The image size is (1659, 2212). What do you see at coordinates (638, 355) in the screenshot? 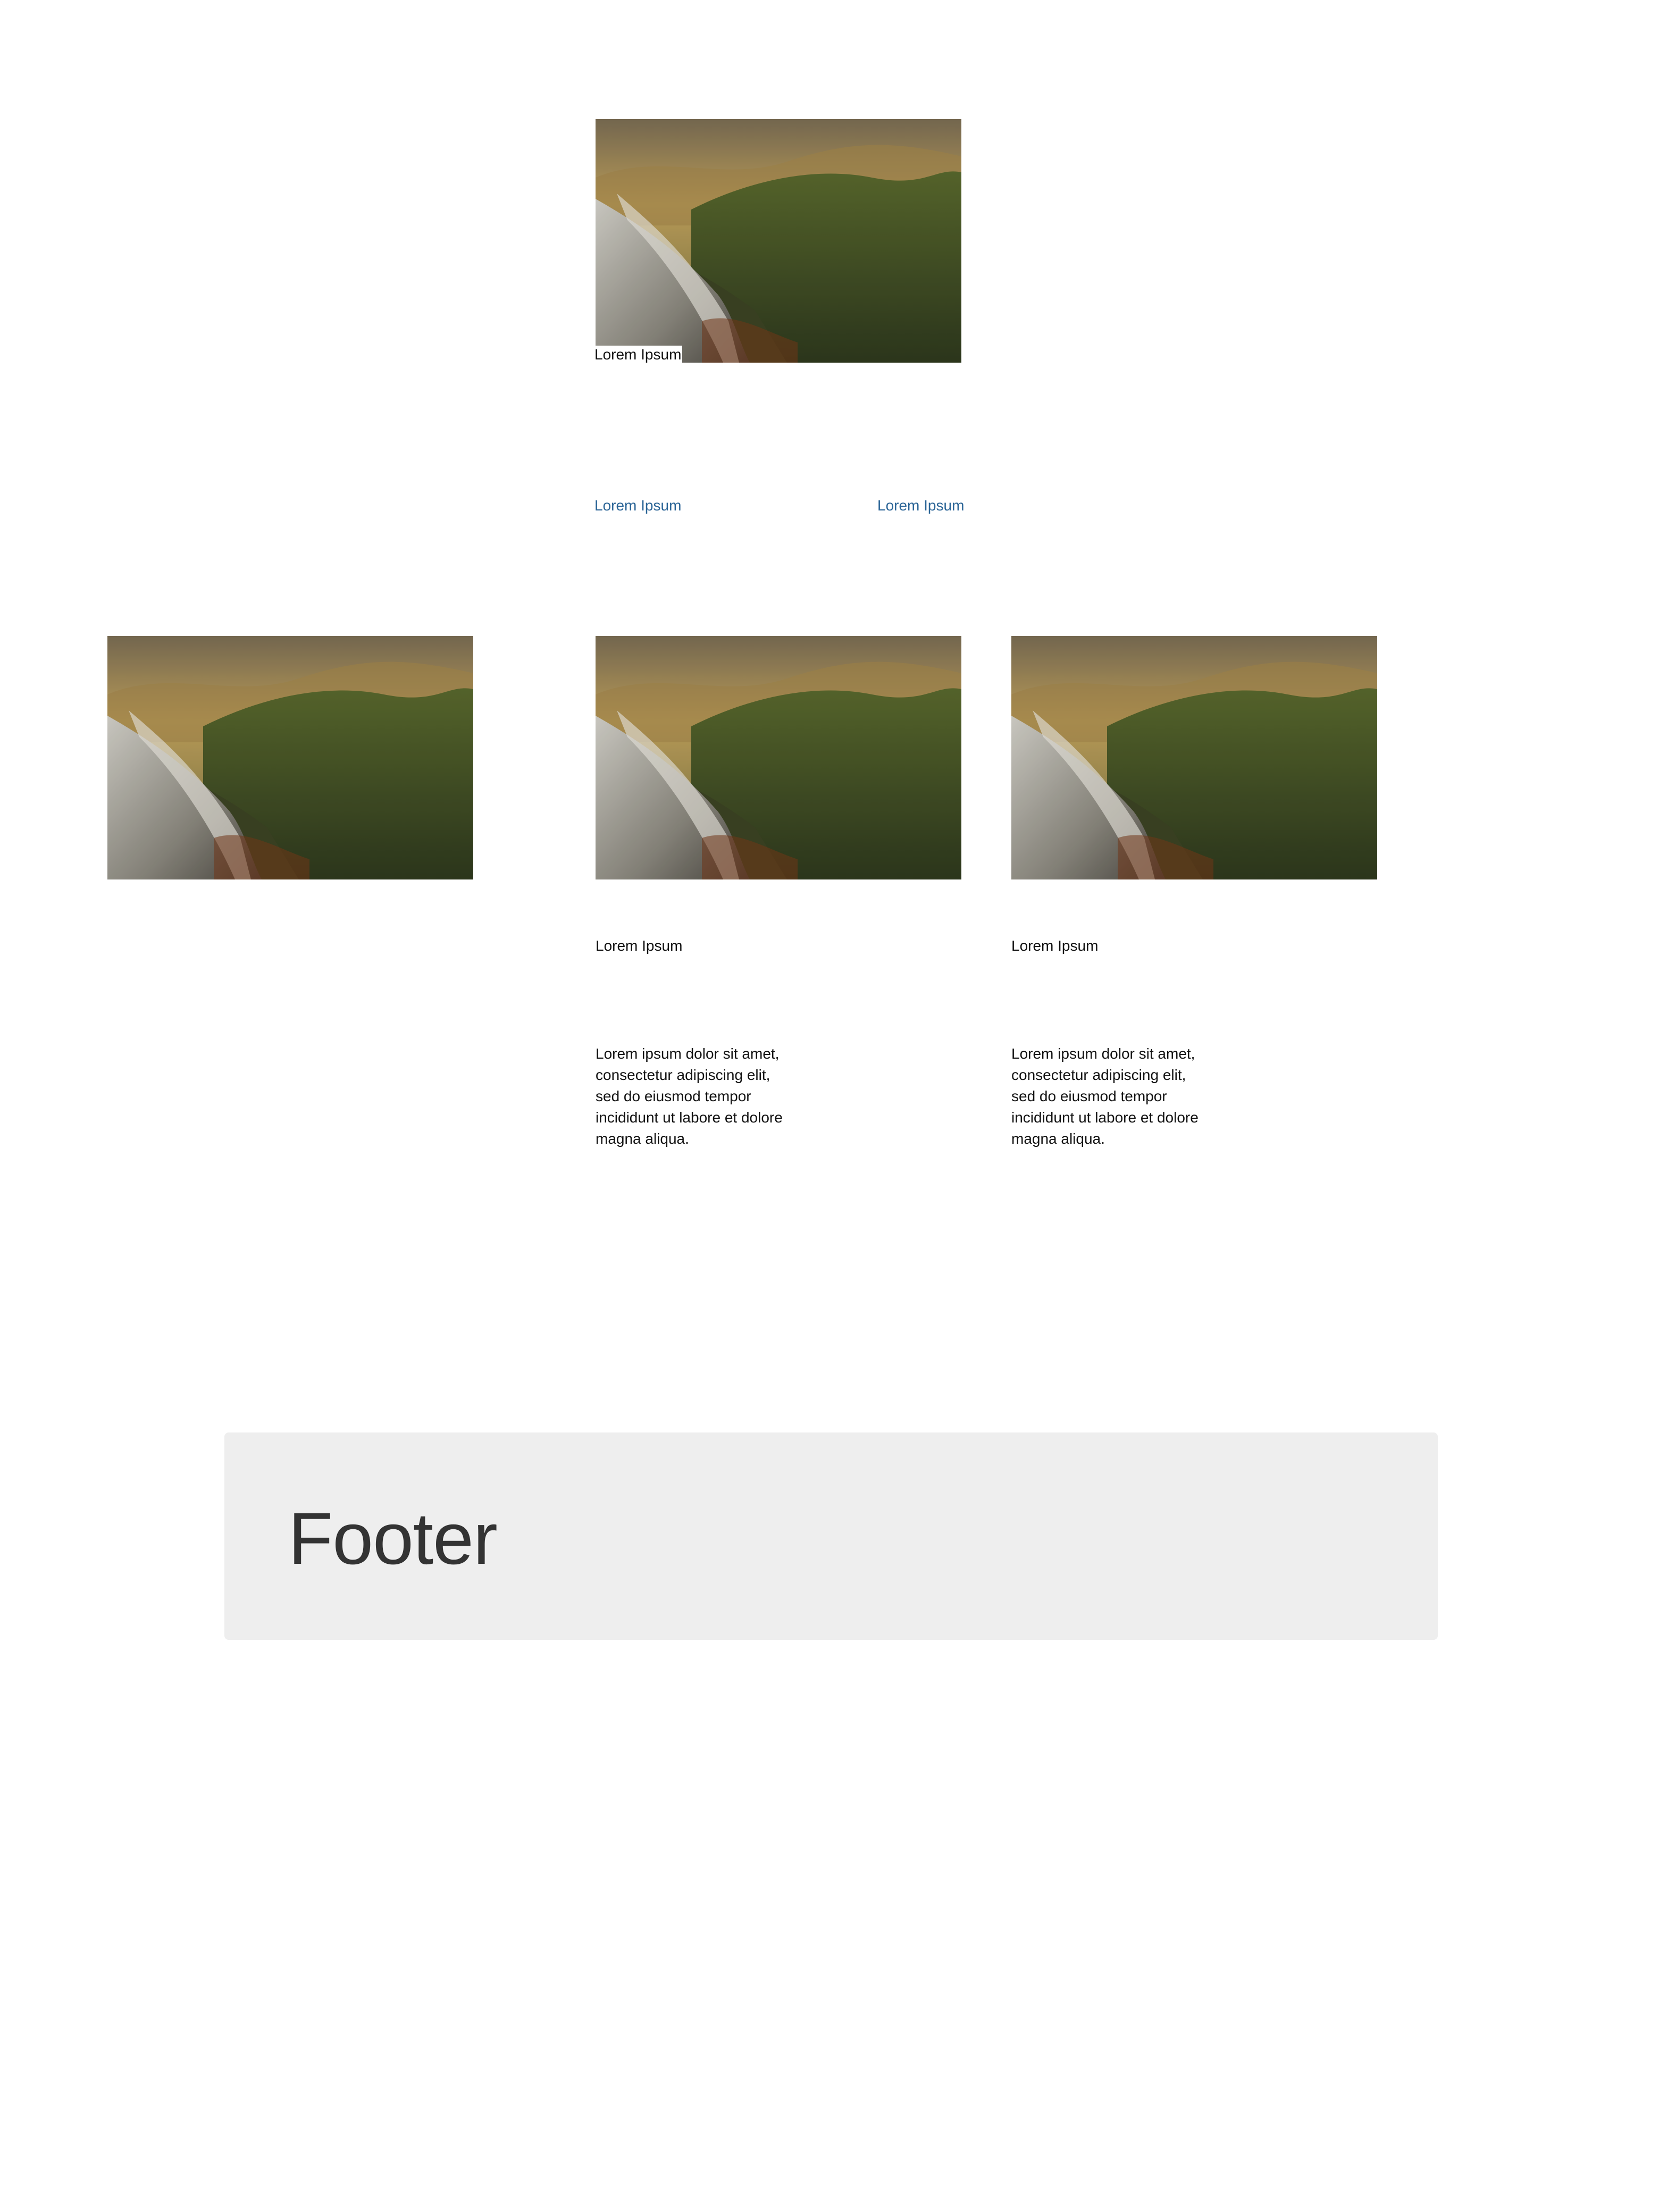
I see `hero-caption: Lorem Ipsum` at bounding box center [638, 355].